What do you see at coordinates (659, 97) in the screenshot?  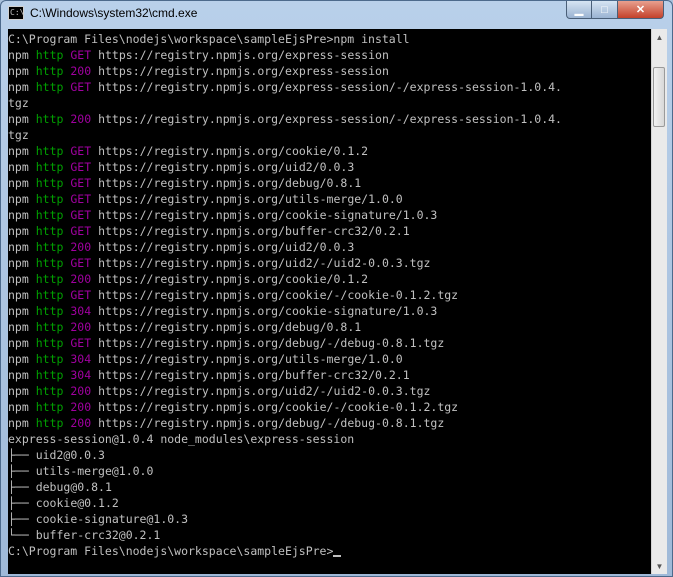 I see `scroll-thumb` at bounding box center [659, 97].